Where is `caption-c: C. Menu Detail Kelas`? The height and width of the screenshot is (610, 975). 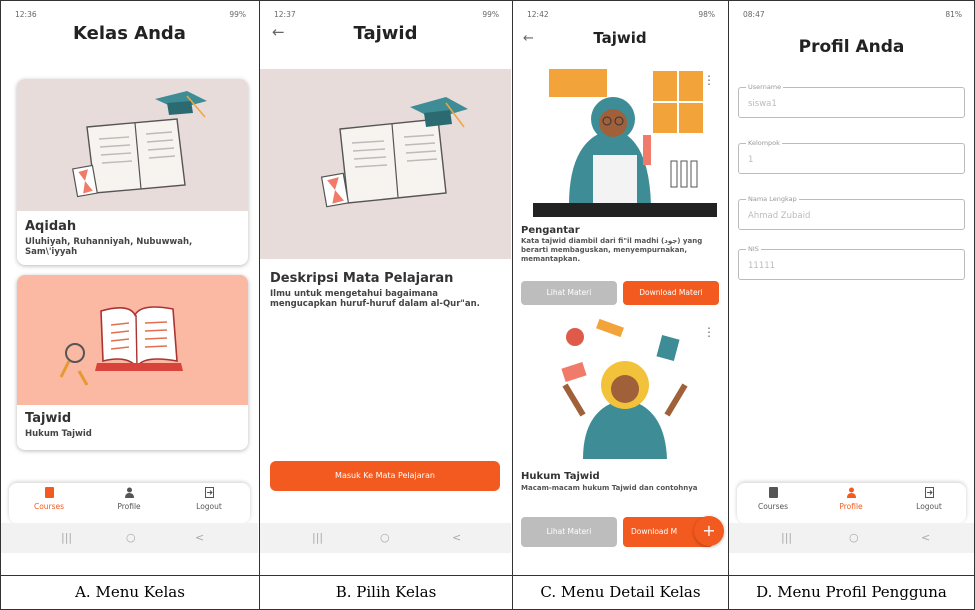 caption-c: C. Menu Detail Kelas is located at coordinates (620, 592).